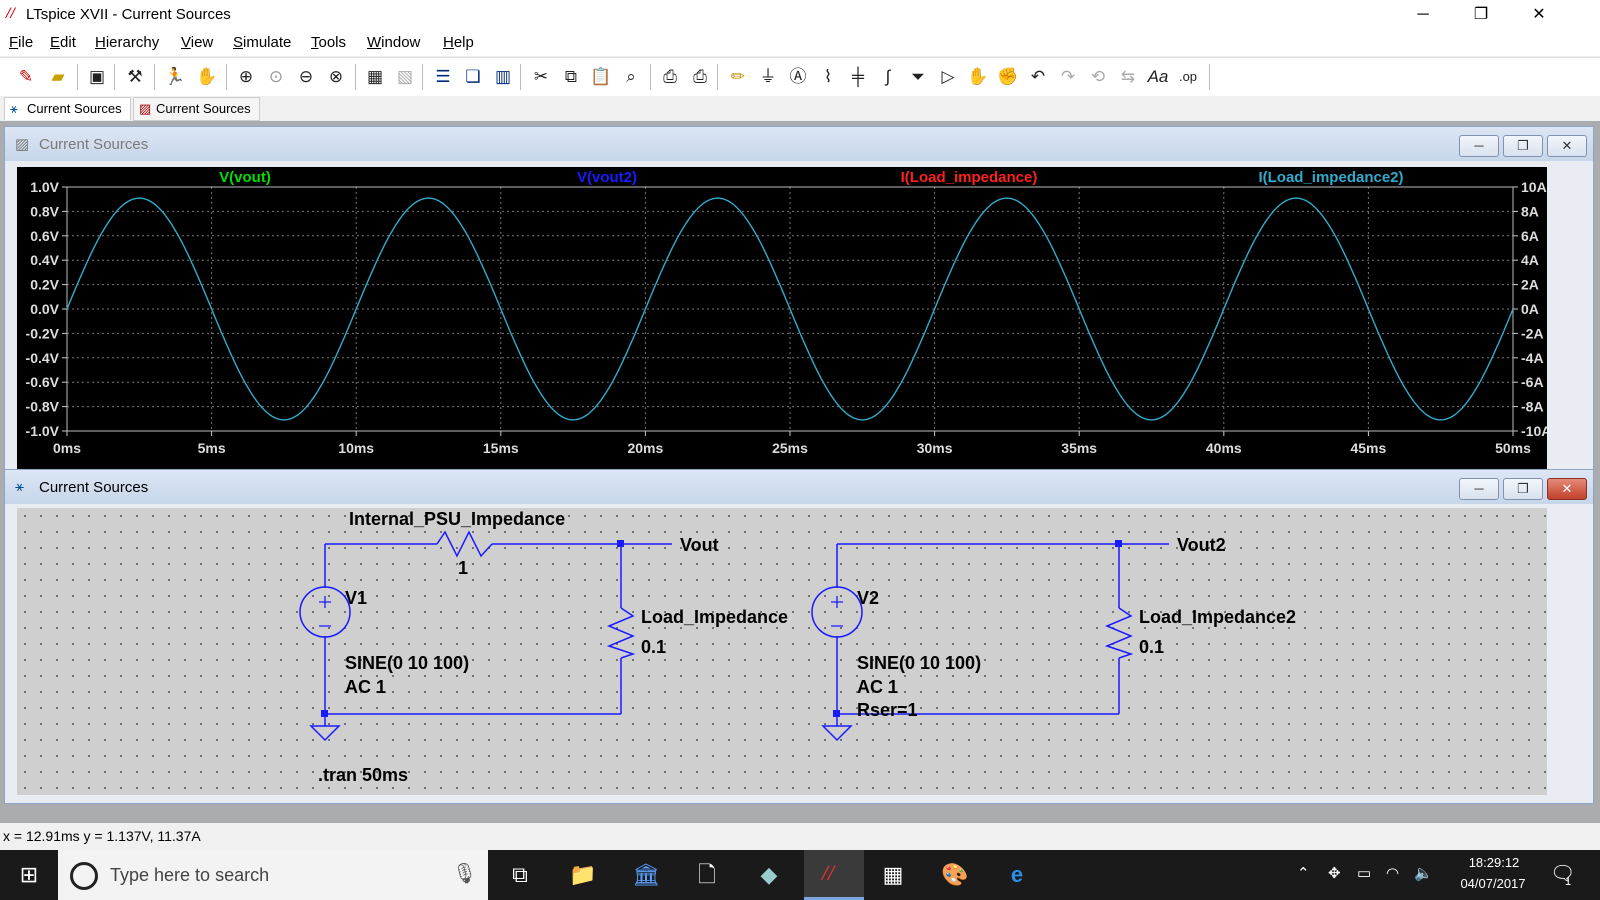  What do you see at coordinates (828, 77) in the screenshot?
I see `resistor-icon: ⌇` at bounding box center [828, 77].